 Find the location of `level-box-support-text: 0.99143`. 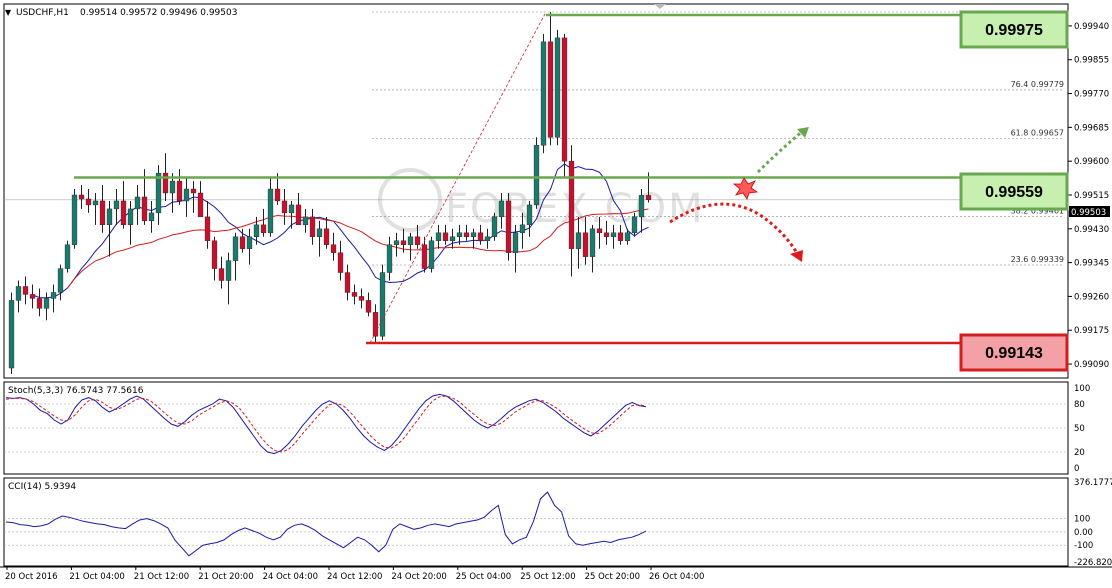

level-box-support-text: 0.99143 is located at coordinates (1014, 353).